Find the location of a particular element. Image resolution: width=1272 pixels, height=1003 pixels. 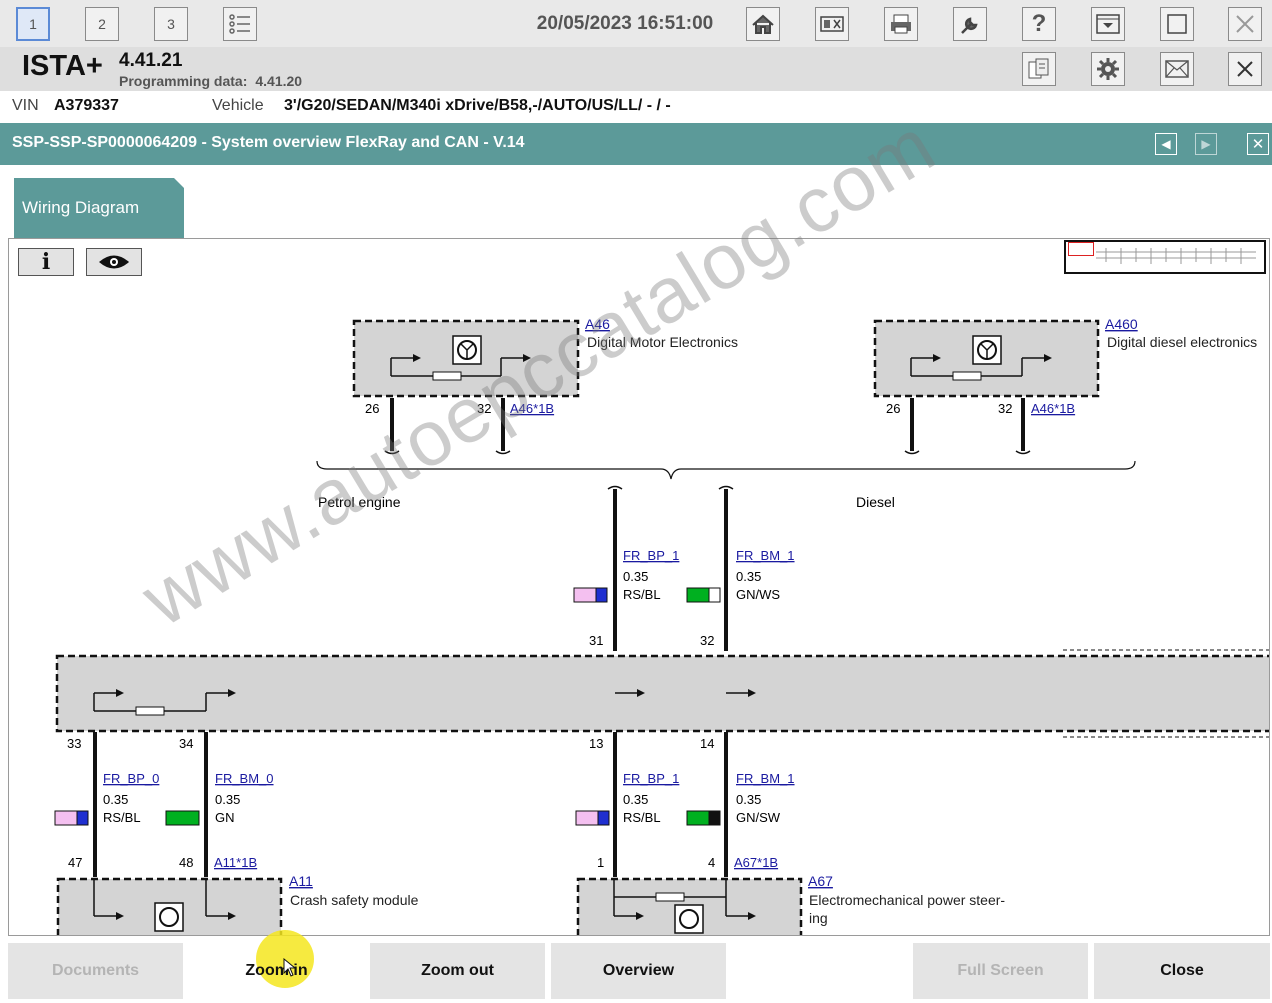

info-button: i is located at coordinates (46, 262).